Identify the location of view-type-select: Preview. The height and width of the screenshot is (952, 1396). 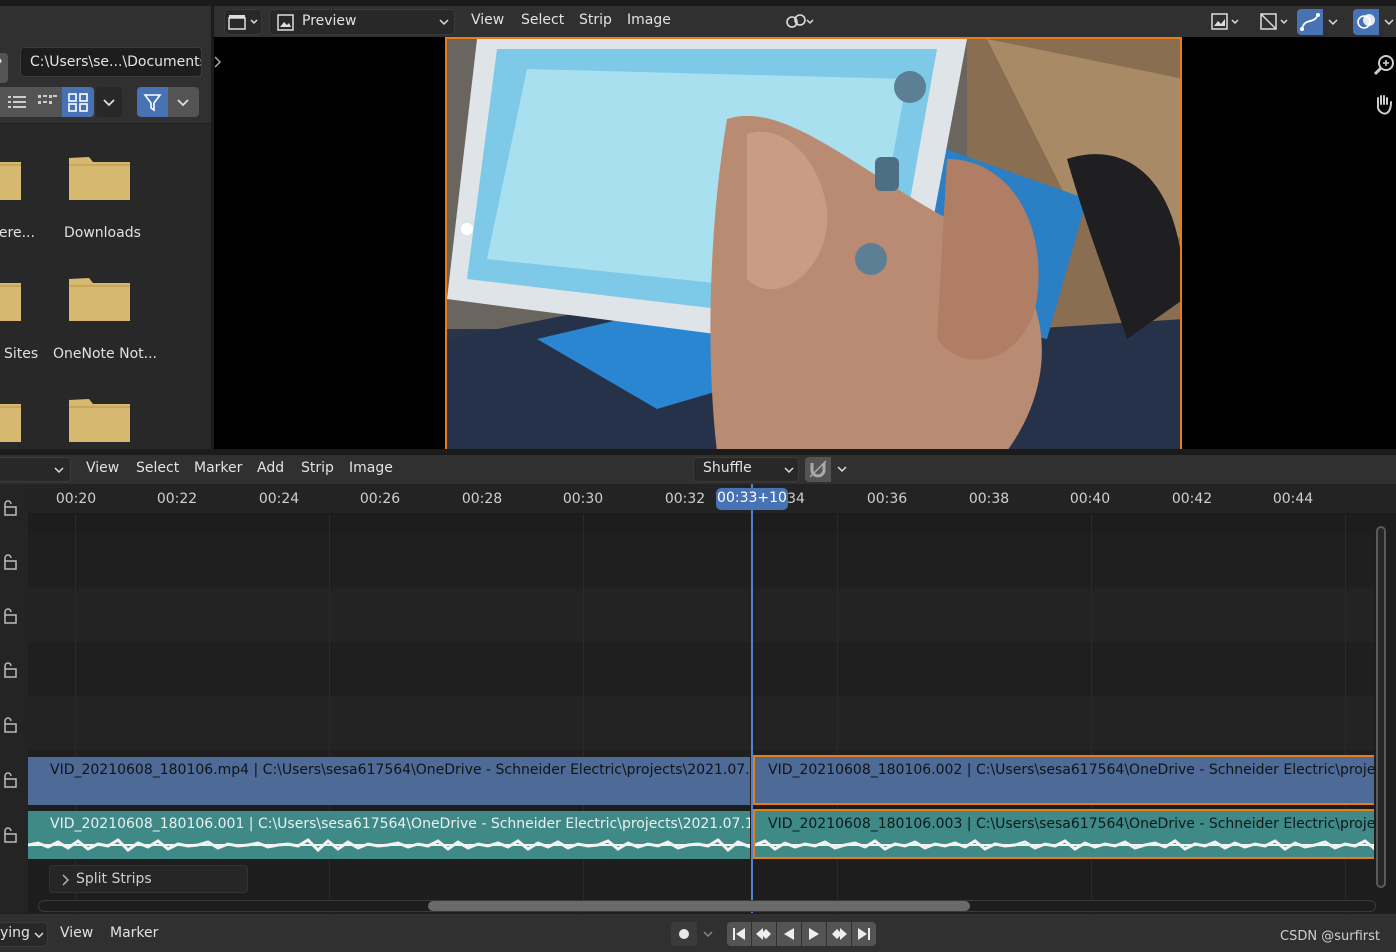
(362, 22).